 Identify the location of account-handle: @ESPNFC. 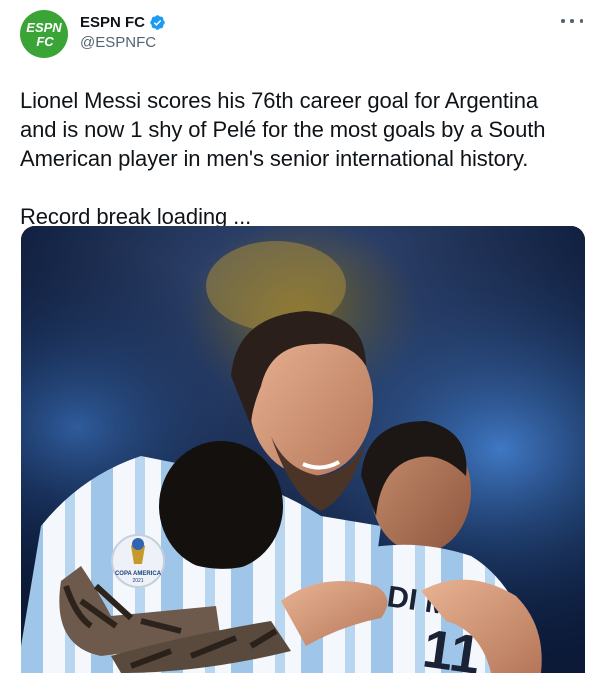
(123, 42).